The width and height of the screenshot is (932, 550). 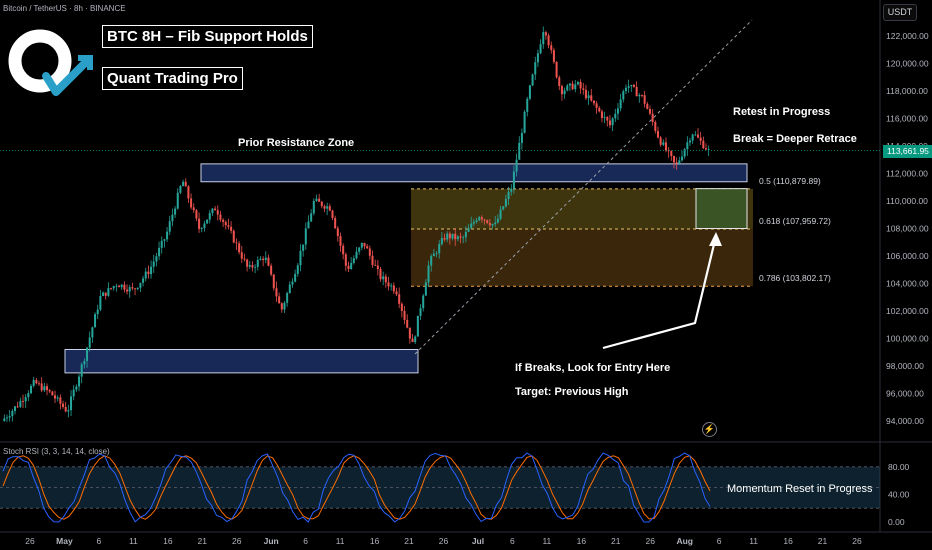 I want to click on lightning-icon: ⚡, so click(x=709, y=429).